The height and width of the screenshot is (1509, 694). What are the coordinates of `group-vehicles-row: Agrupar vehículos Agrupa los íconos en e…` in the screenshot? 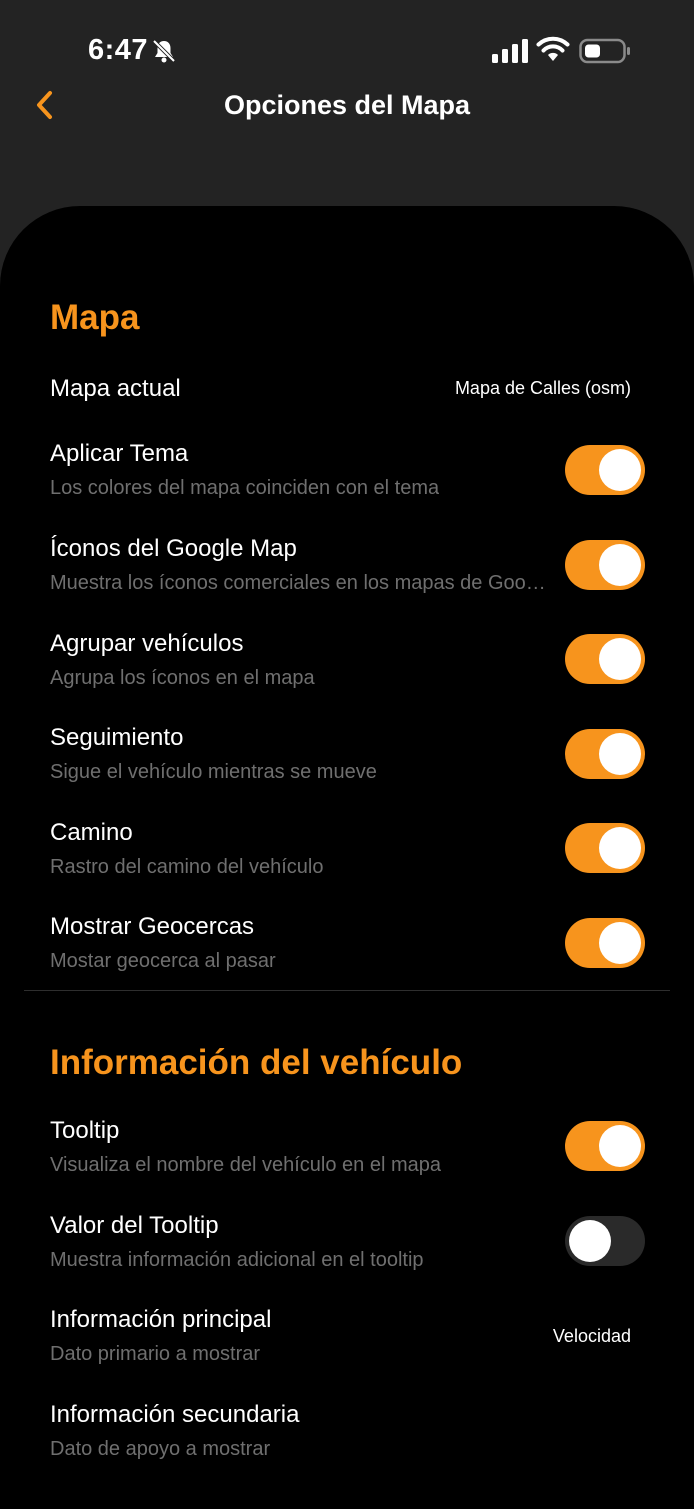 It's located at (347, 663).